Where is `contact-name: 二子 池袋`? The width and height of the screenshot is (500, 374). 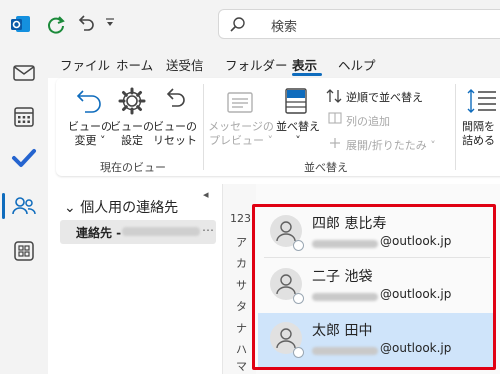
contact-name: 二子 池袋 is located at coordinates (342, 277).